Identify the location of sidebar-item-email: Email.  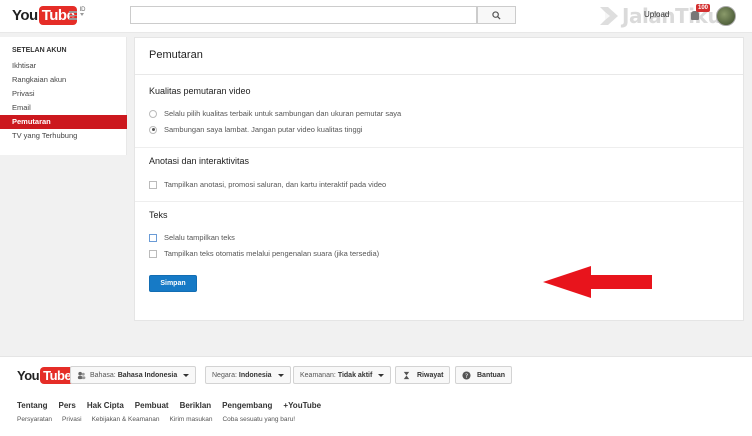
(63, 108).